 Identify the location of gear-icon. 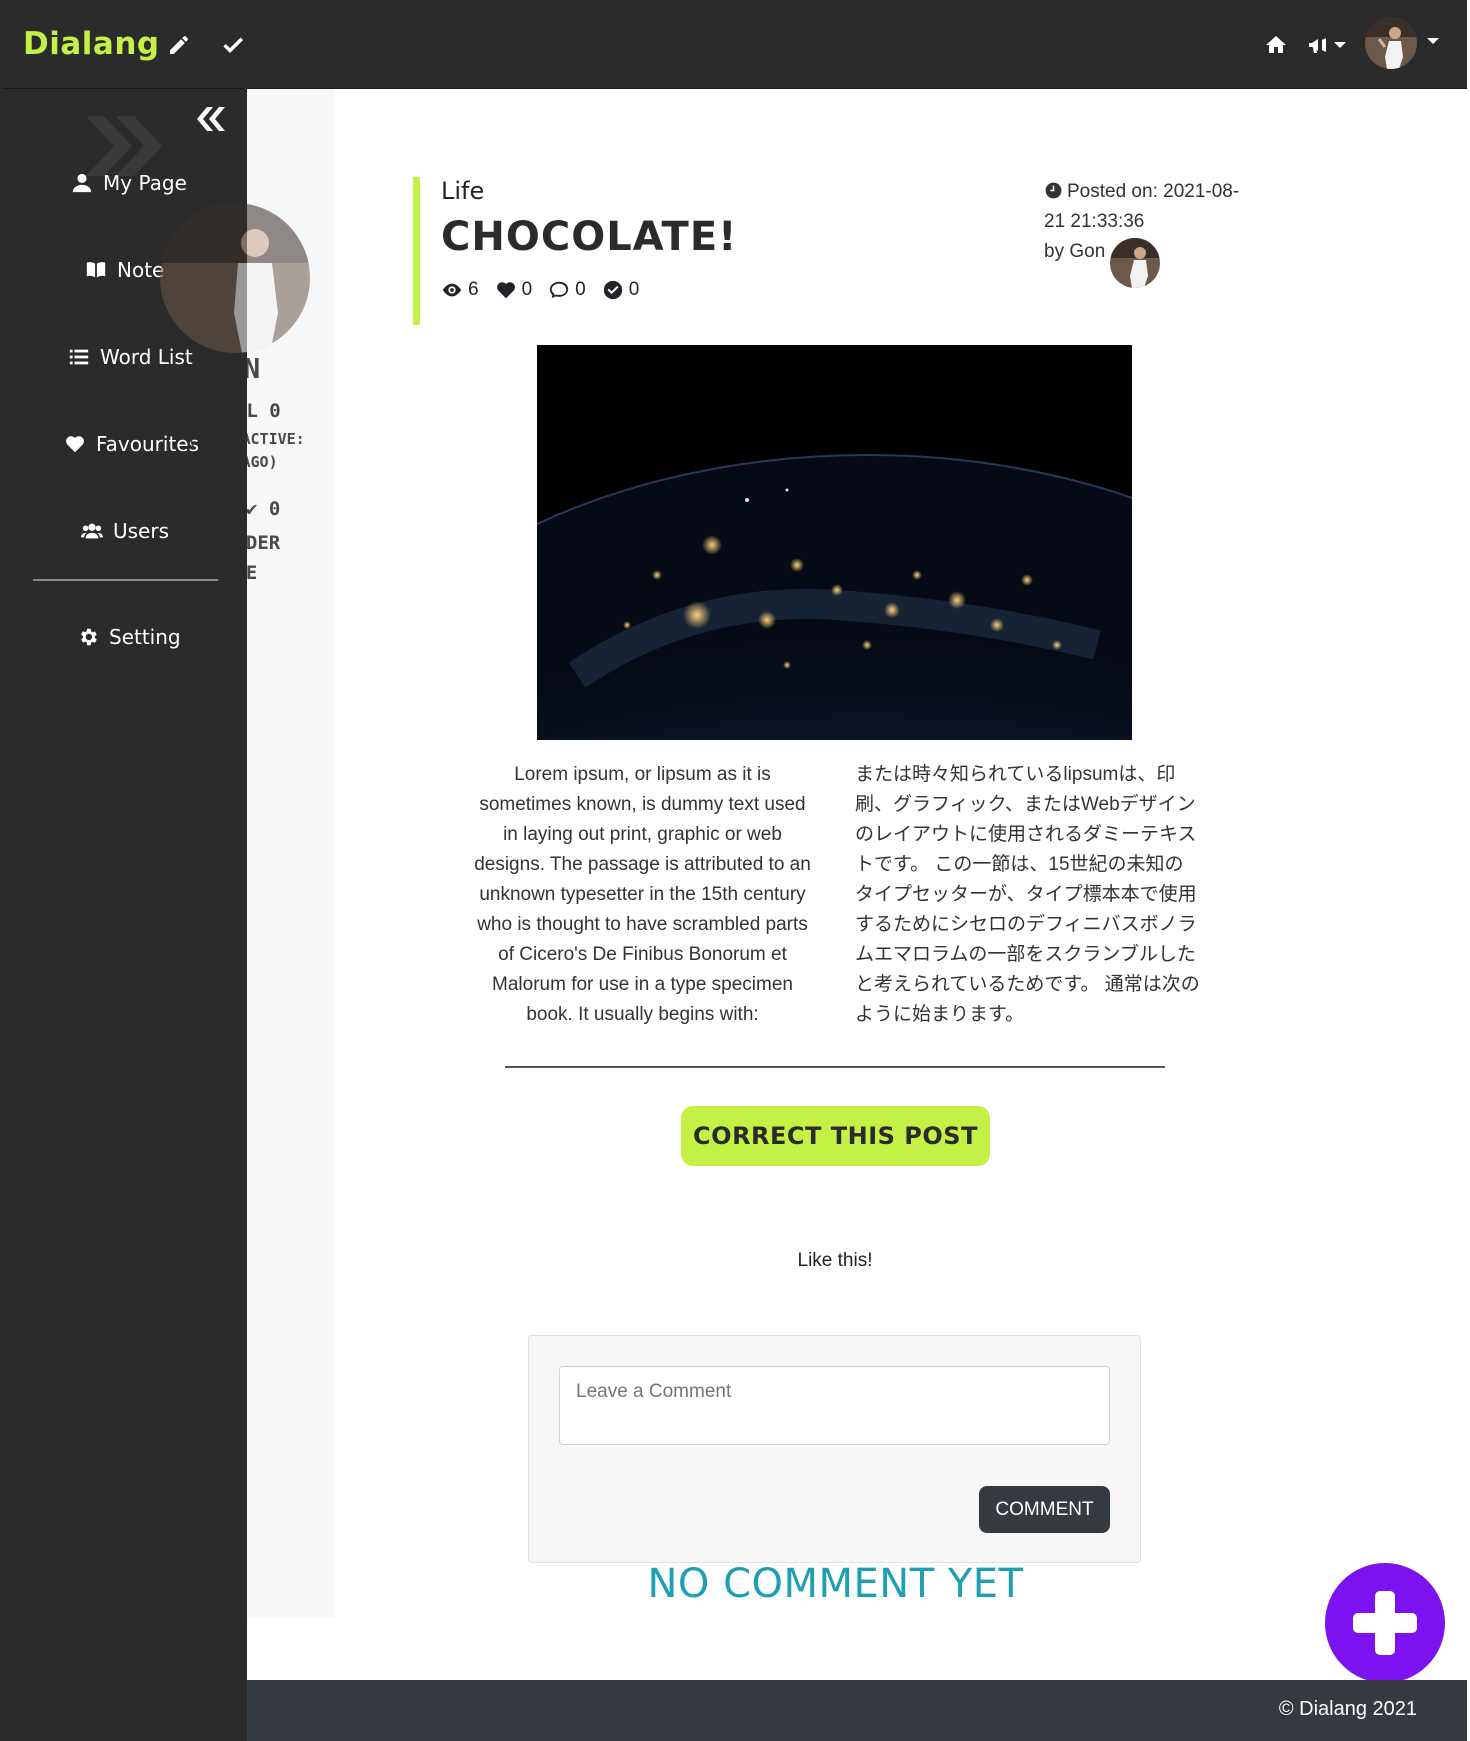
(89, 637).